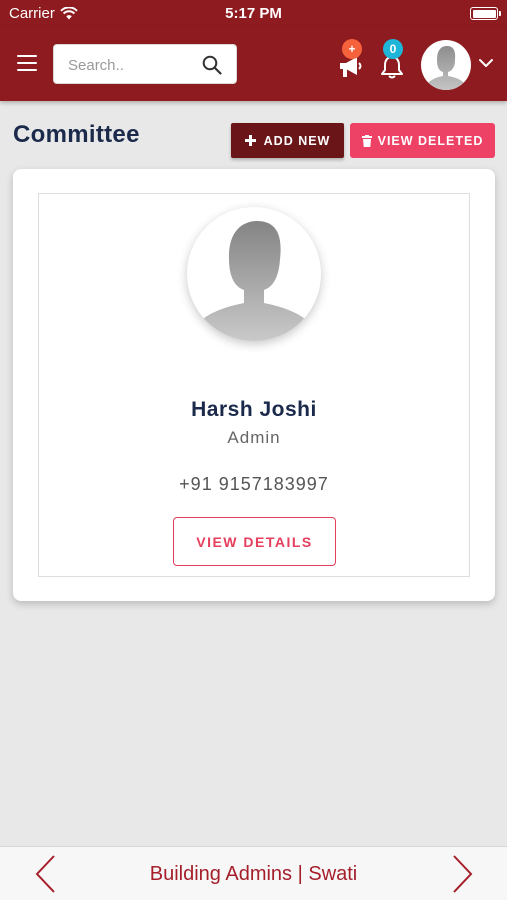 The height and width of the screenshot is (900, 507). I want to click on member-role: Admin, so click(254, 437).